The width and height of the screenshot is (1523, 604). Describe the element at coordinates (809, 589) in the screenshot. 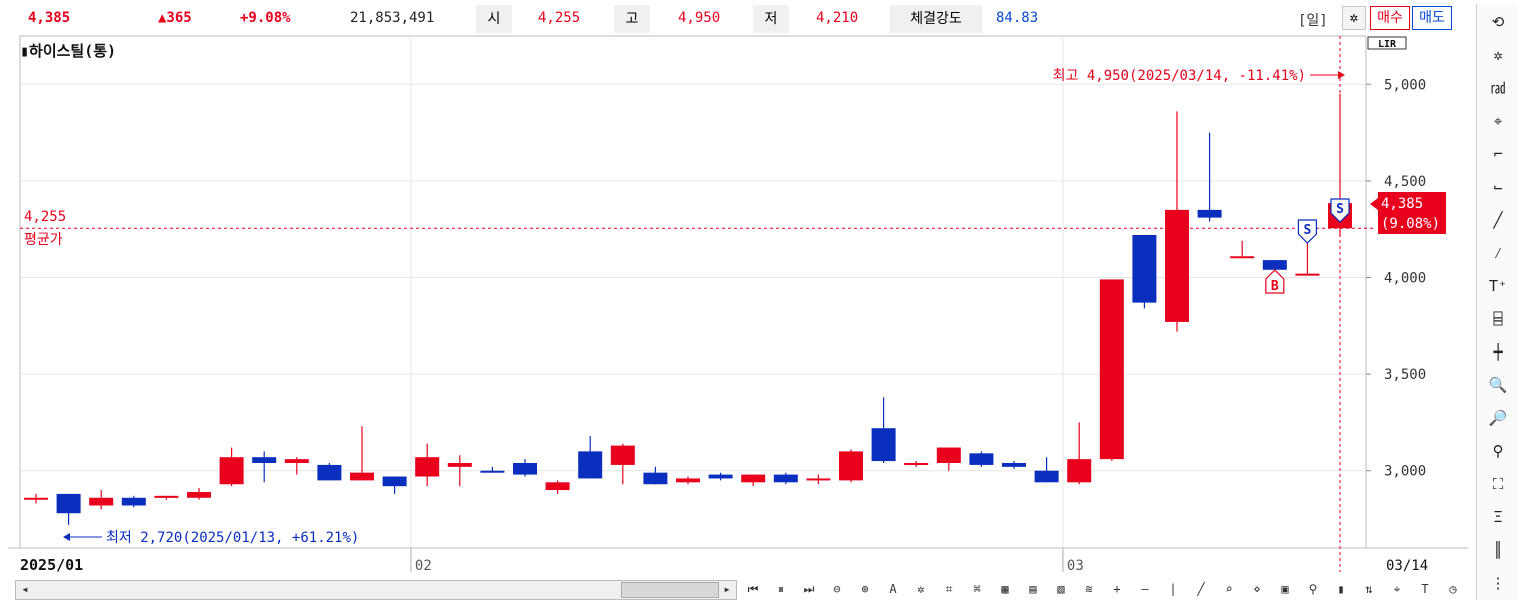

I see `bottom-tool-icon: ⏭` at that location.